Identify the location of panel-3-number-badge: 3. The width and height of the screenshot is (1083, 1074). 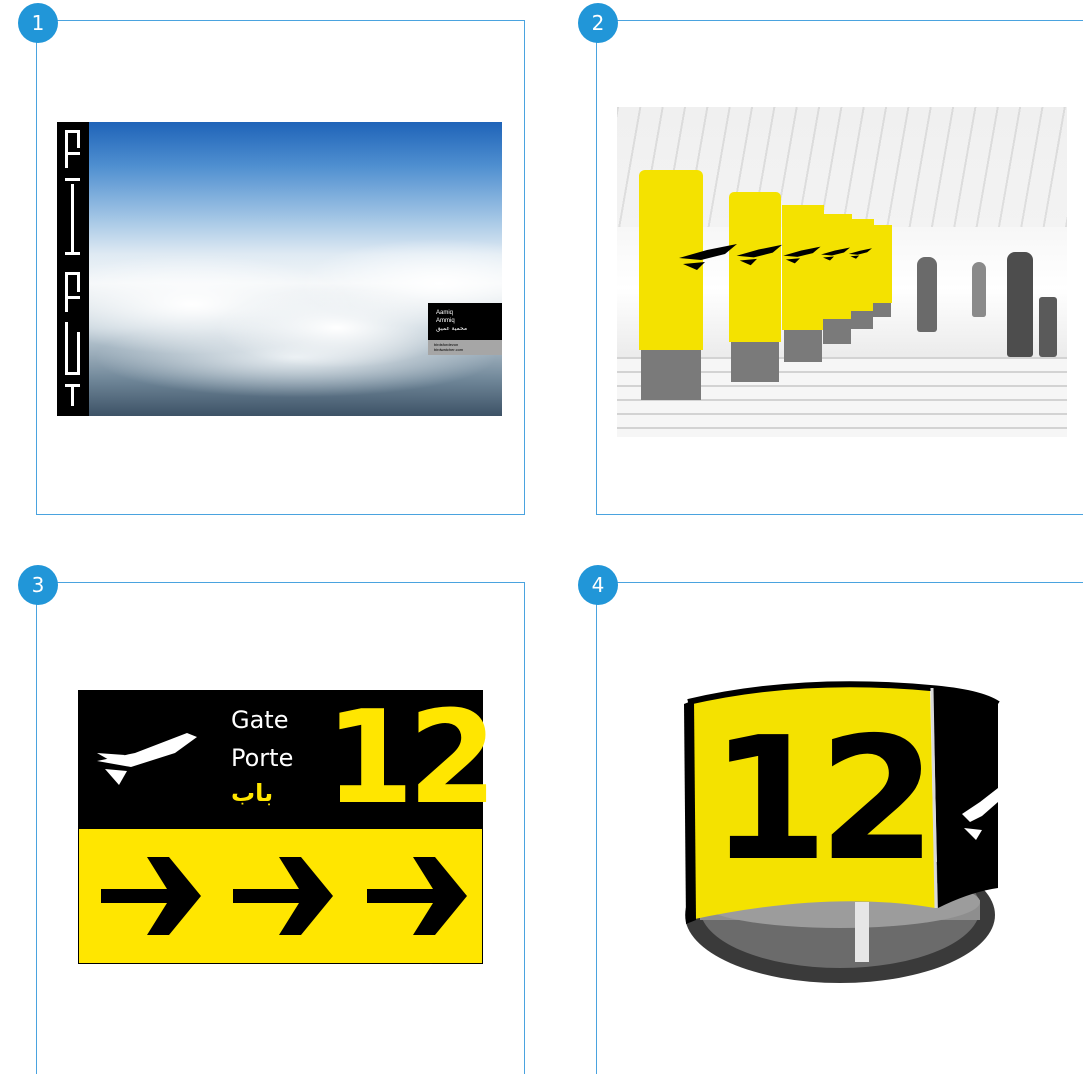
(38, 585).